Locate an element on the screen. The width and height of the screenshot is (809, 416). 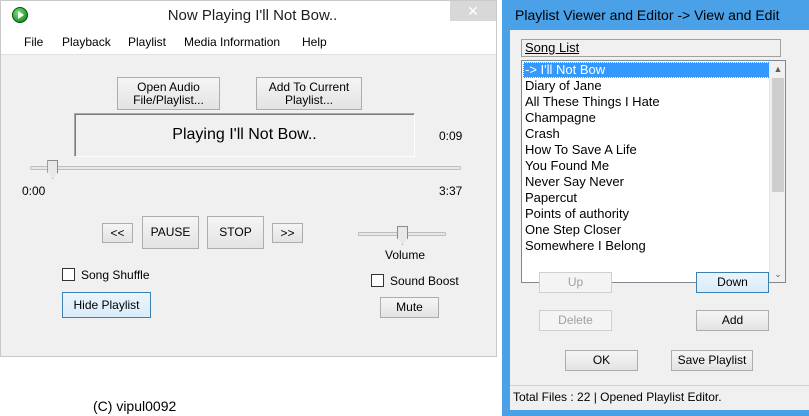
list-item: How To Save A Life is located at coordinates (581, 150).